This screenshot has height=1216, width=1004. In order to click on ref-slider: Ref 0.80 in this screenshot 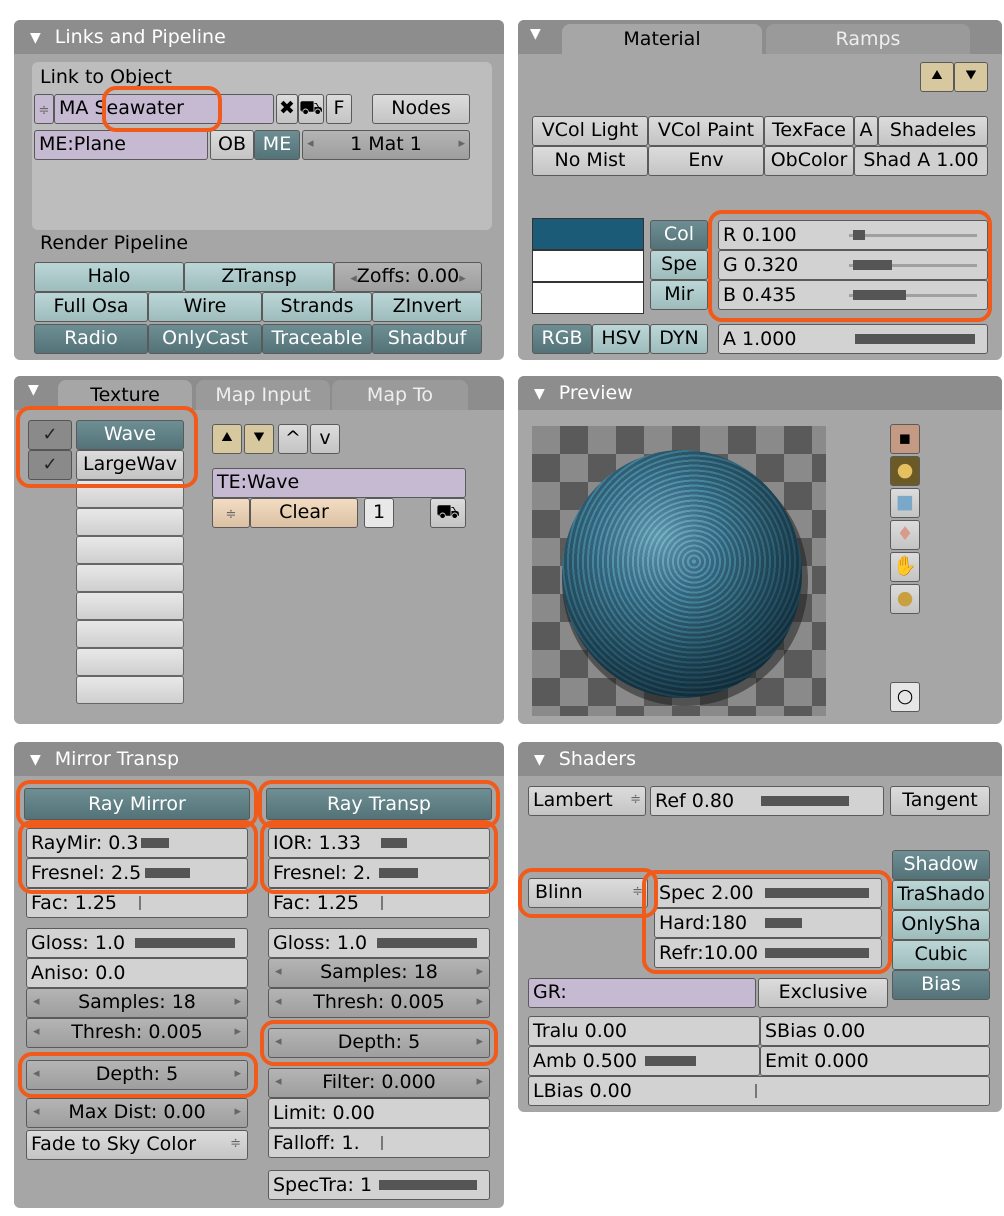, I will do `click(767, 801)`.